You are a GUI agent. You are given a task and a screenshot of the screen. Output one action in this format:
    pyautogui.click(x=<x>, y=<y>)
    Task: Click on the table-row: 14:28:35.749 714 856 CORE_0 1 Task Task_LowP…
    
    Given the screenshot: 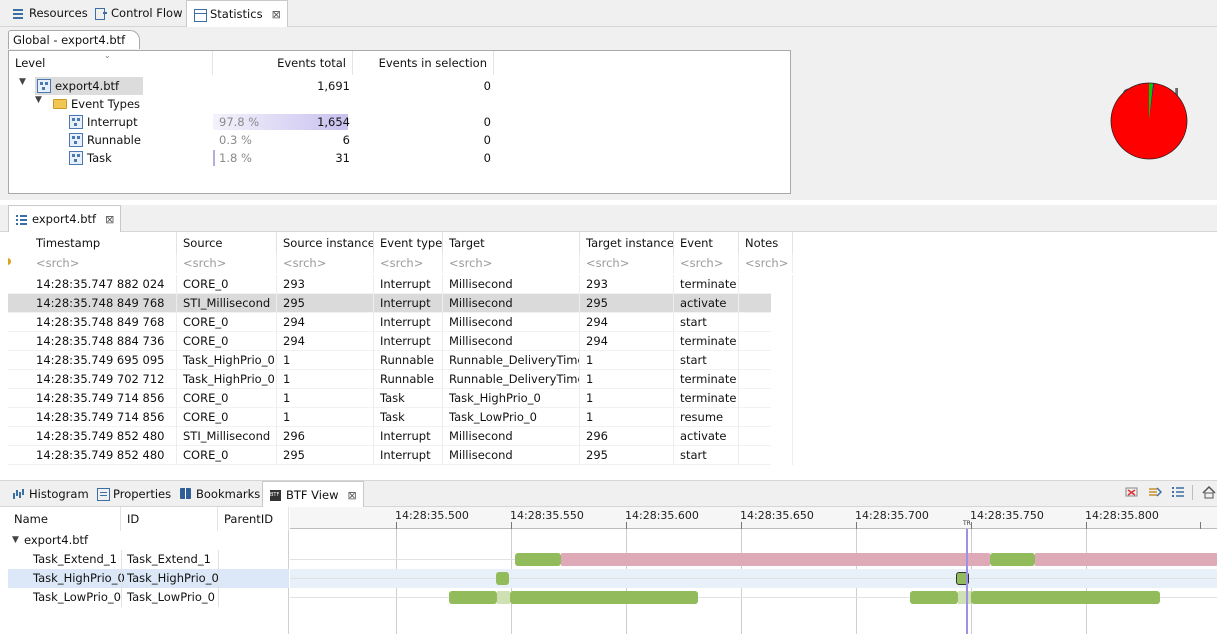 What is the action you would take?
    pyautogui.click(x=400, y=417)
    